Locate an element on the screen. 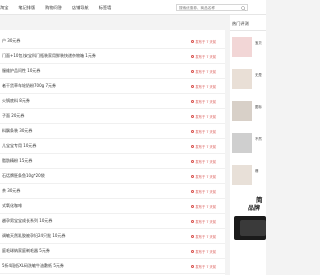 The image size is (320, 275). main-nav: 淘宝 笔记排版 购物问答 店铺导航 标签墙 is located at coordinates (60, 7).